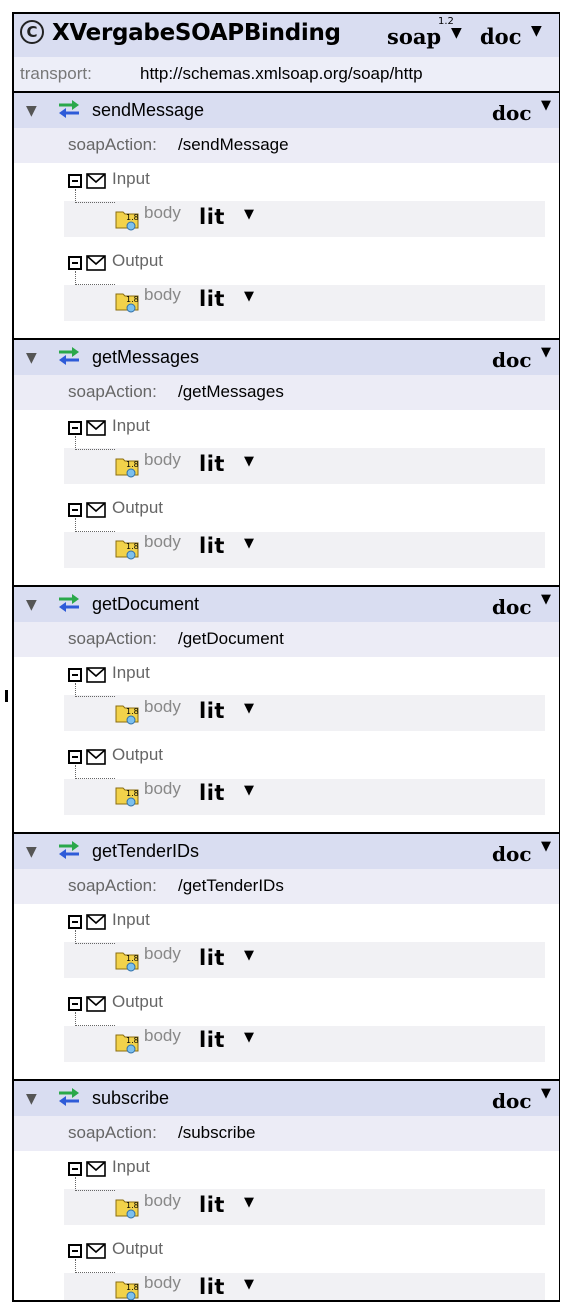 This screenshot has width=571, height=1309. I want to click on operation-name: getMessages, so click(145, 357).